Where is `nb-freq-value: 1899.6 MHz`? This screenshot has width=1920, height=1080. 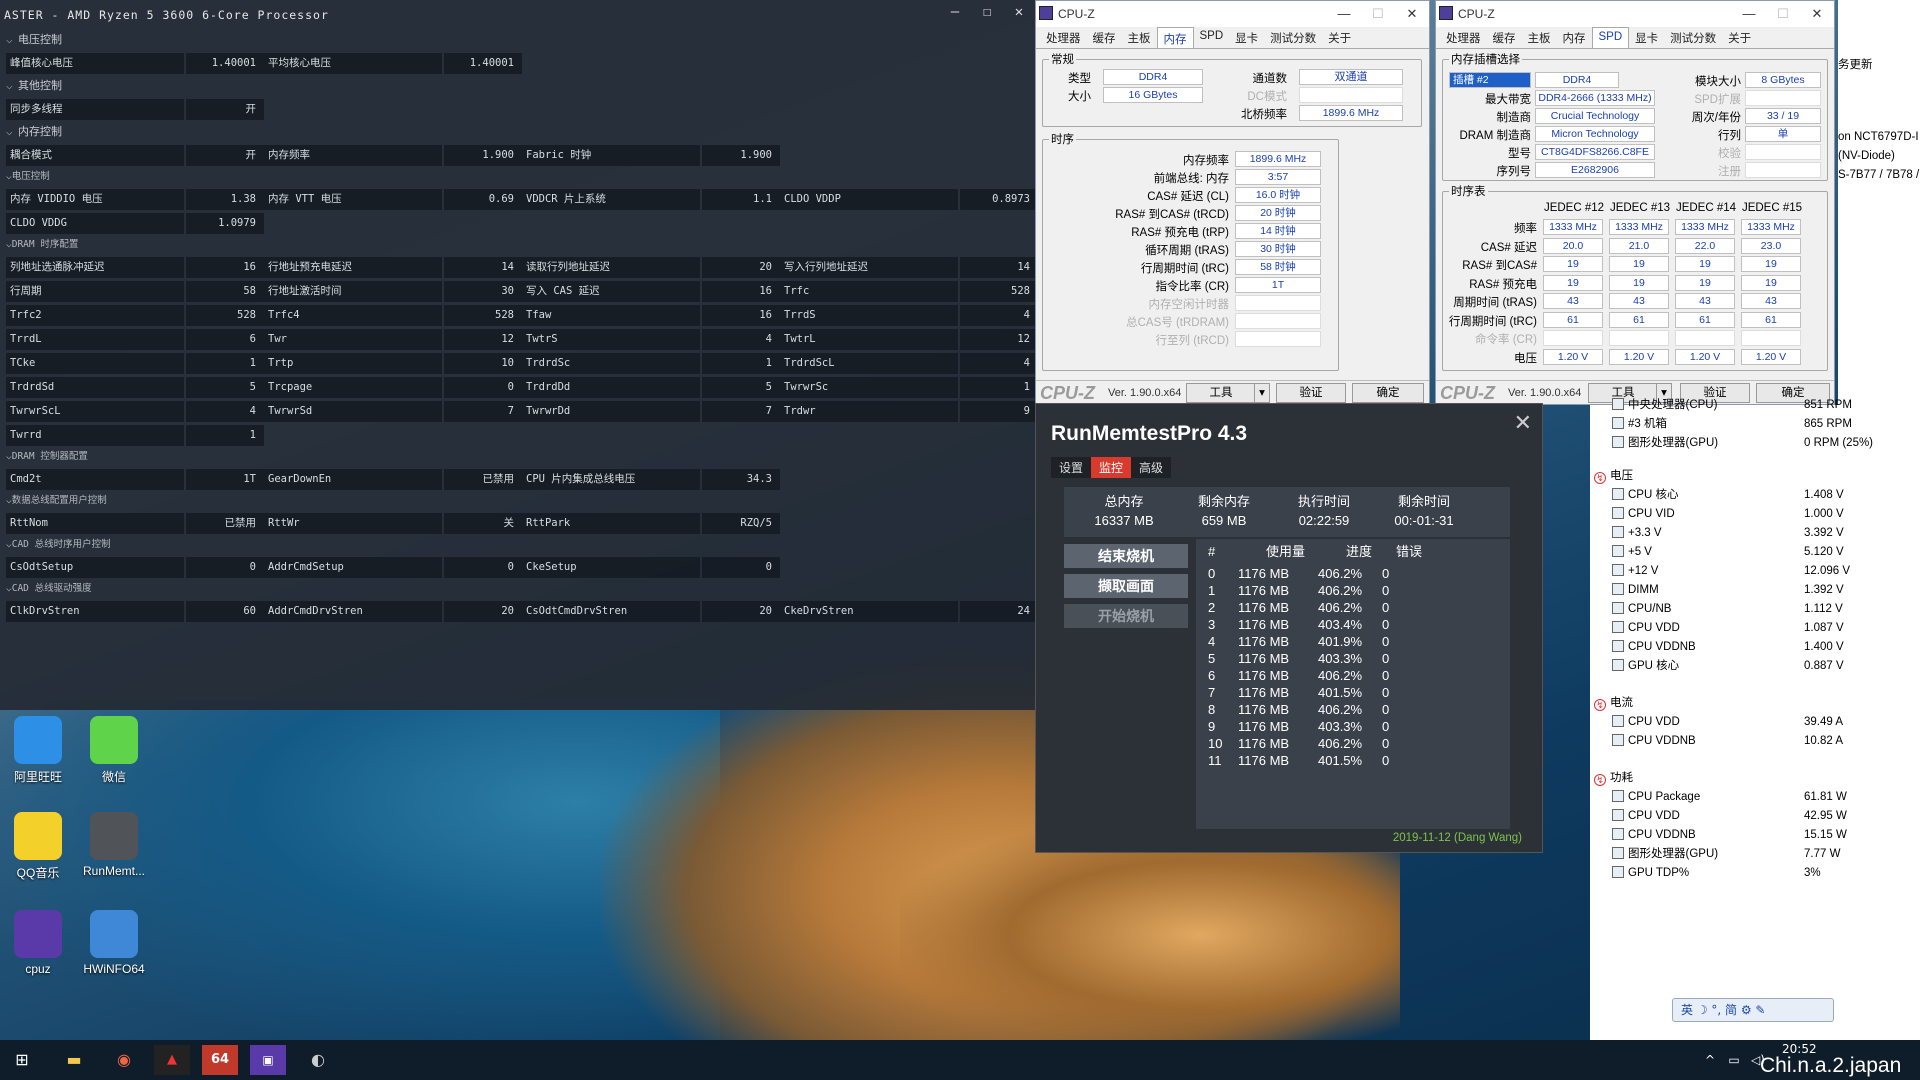
nb-freq-value: 1899.6 MHz is located at coordinates (1351, 113).